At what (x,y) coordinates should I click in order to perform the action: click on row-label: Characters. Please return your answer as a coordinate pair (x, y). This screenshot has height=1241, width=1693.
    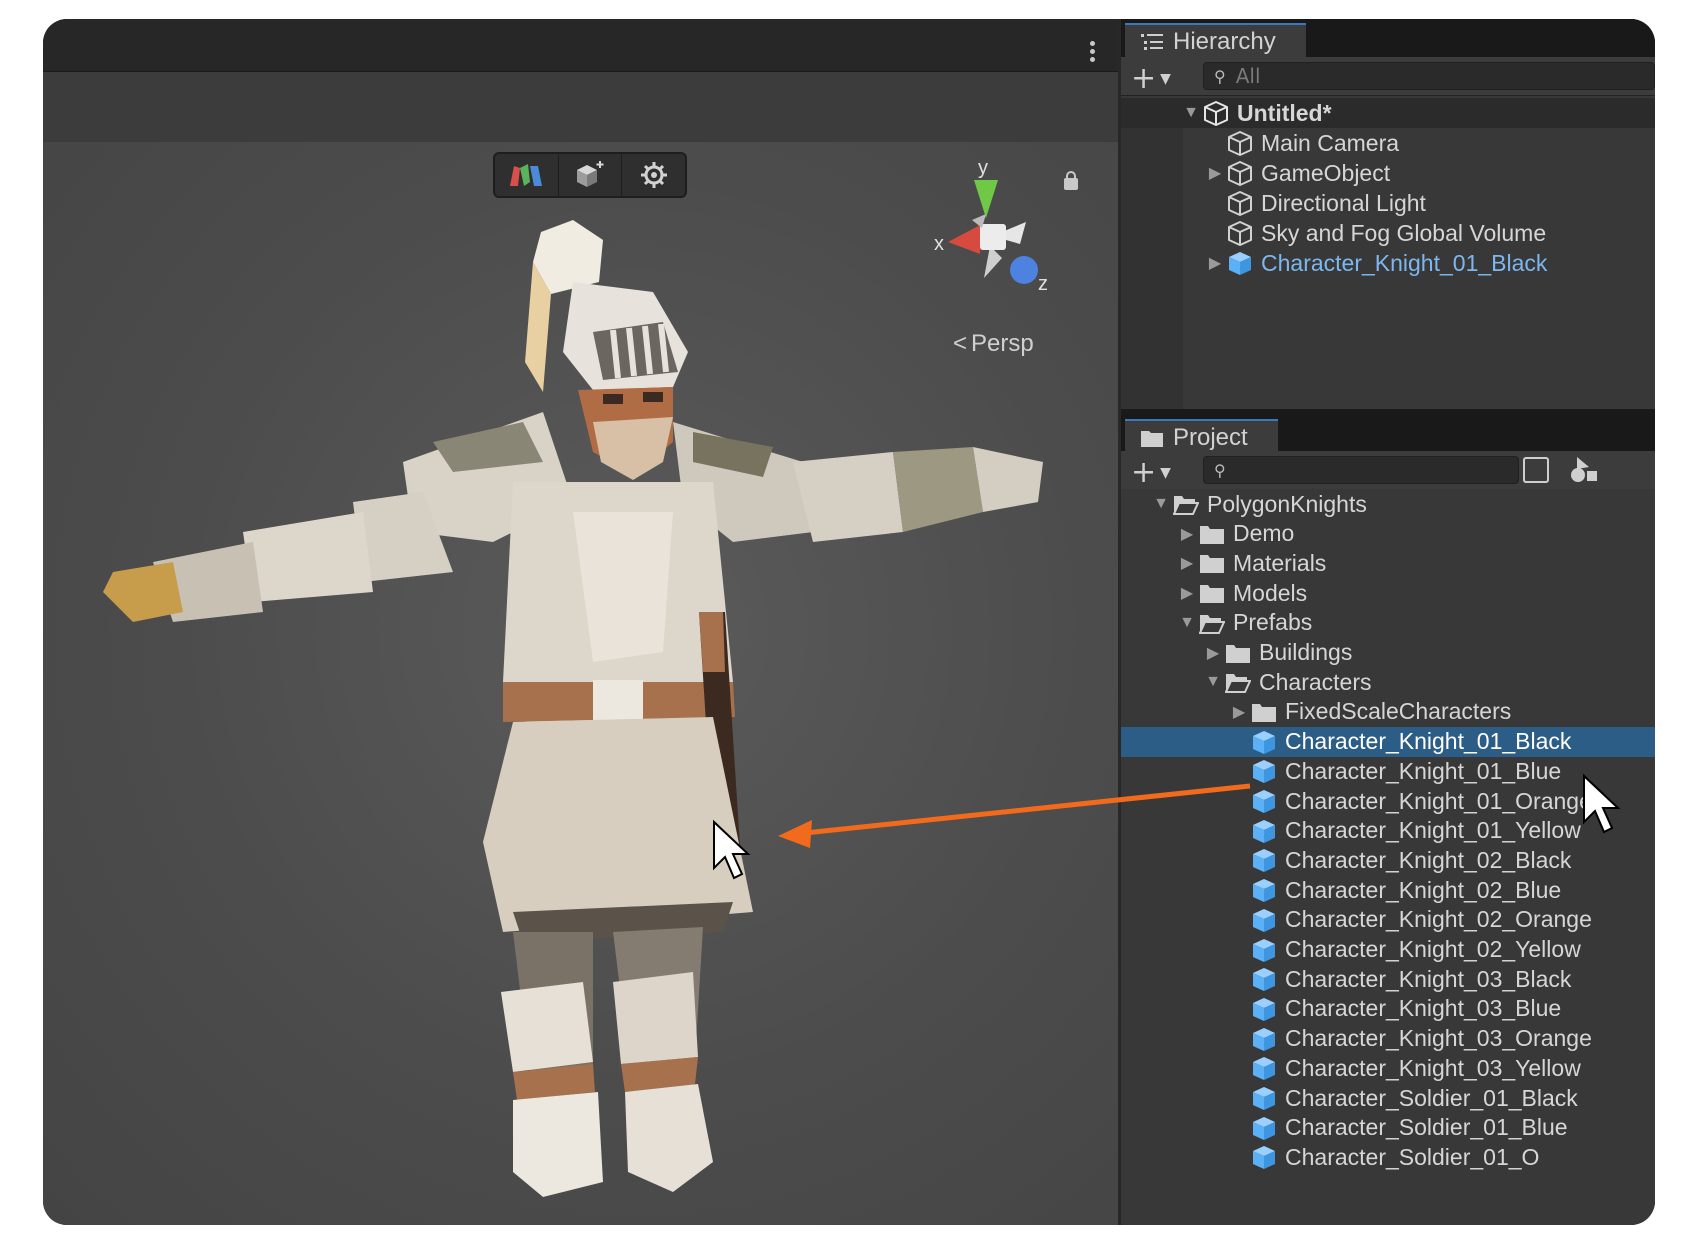
    Looking at the image, I should click on (1315, 681).